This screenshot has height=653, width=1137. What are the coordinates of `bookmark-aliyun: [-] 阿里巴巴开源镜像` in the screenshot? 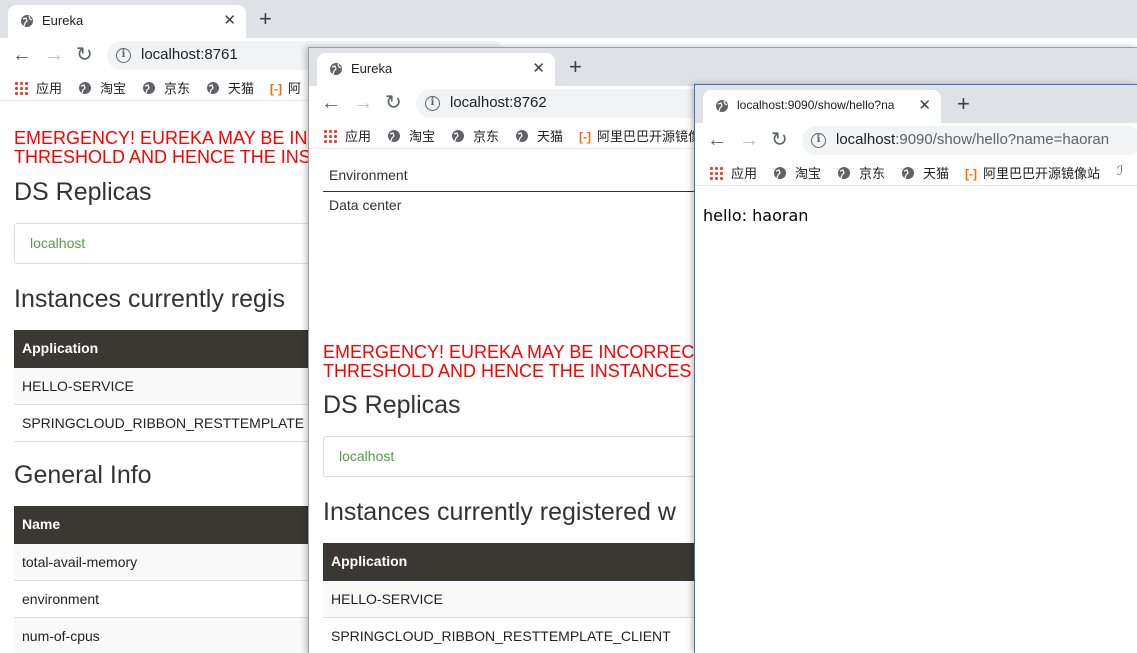 It's located at (640, 135).